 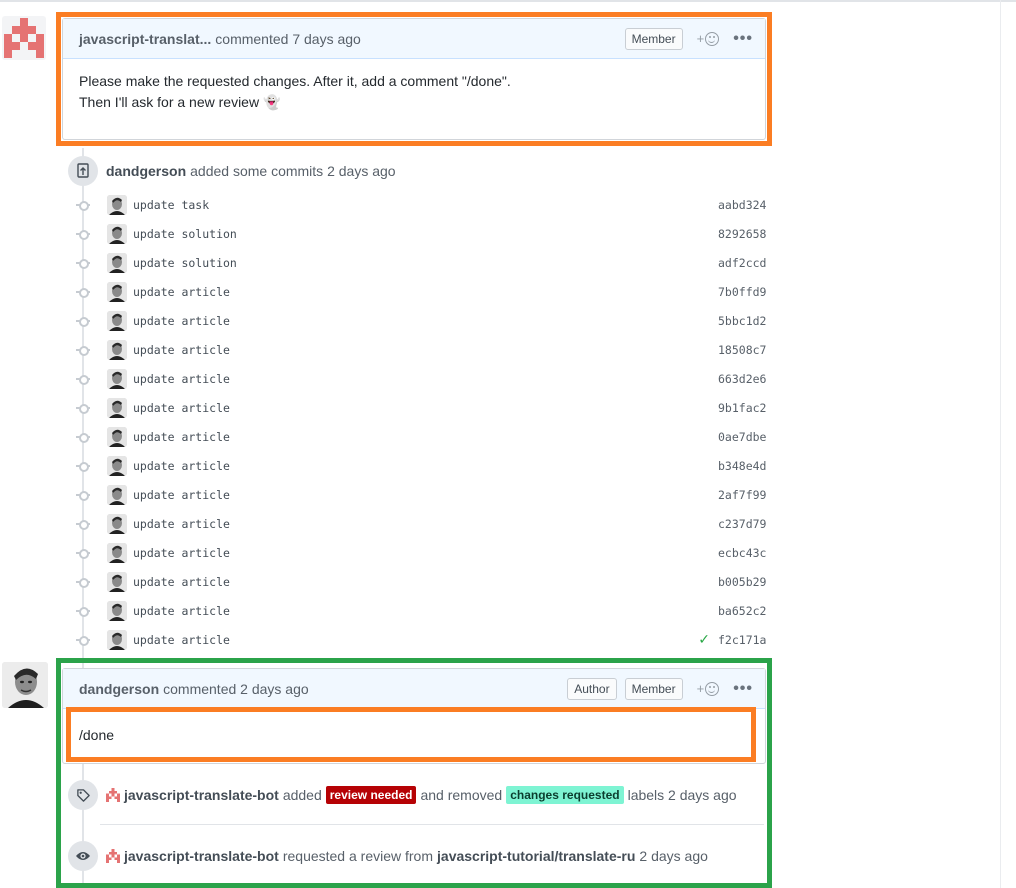 I want to click on commit-row: update solution adf2ccd, so click(x=421, y=262).